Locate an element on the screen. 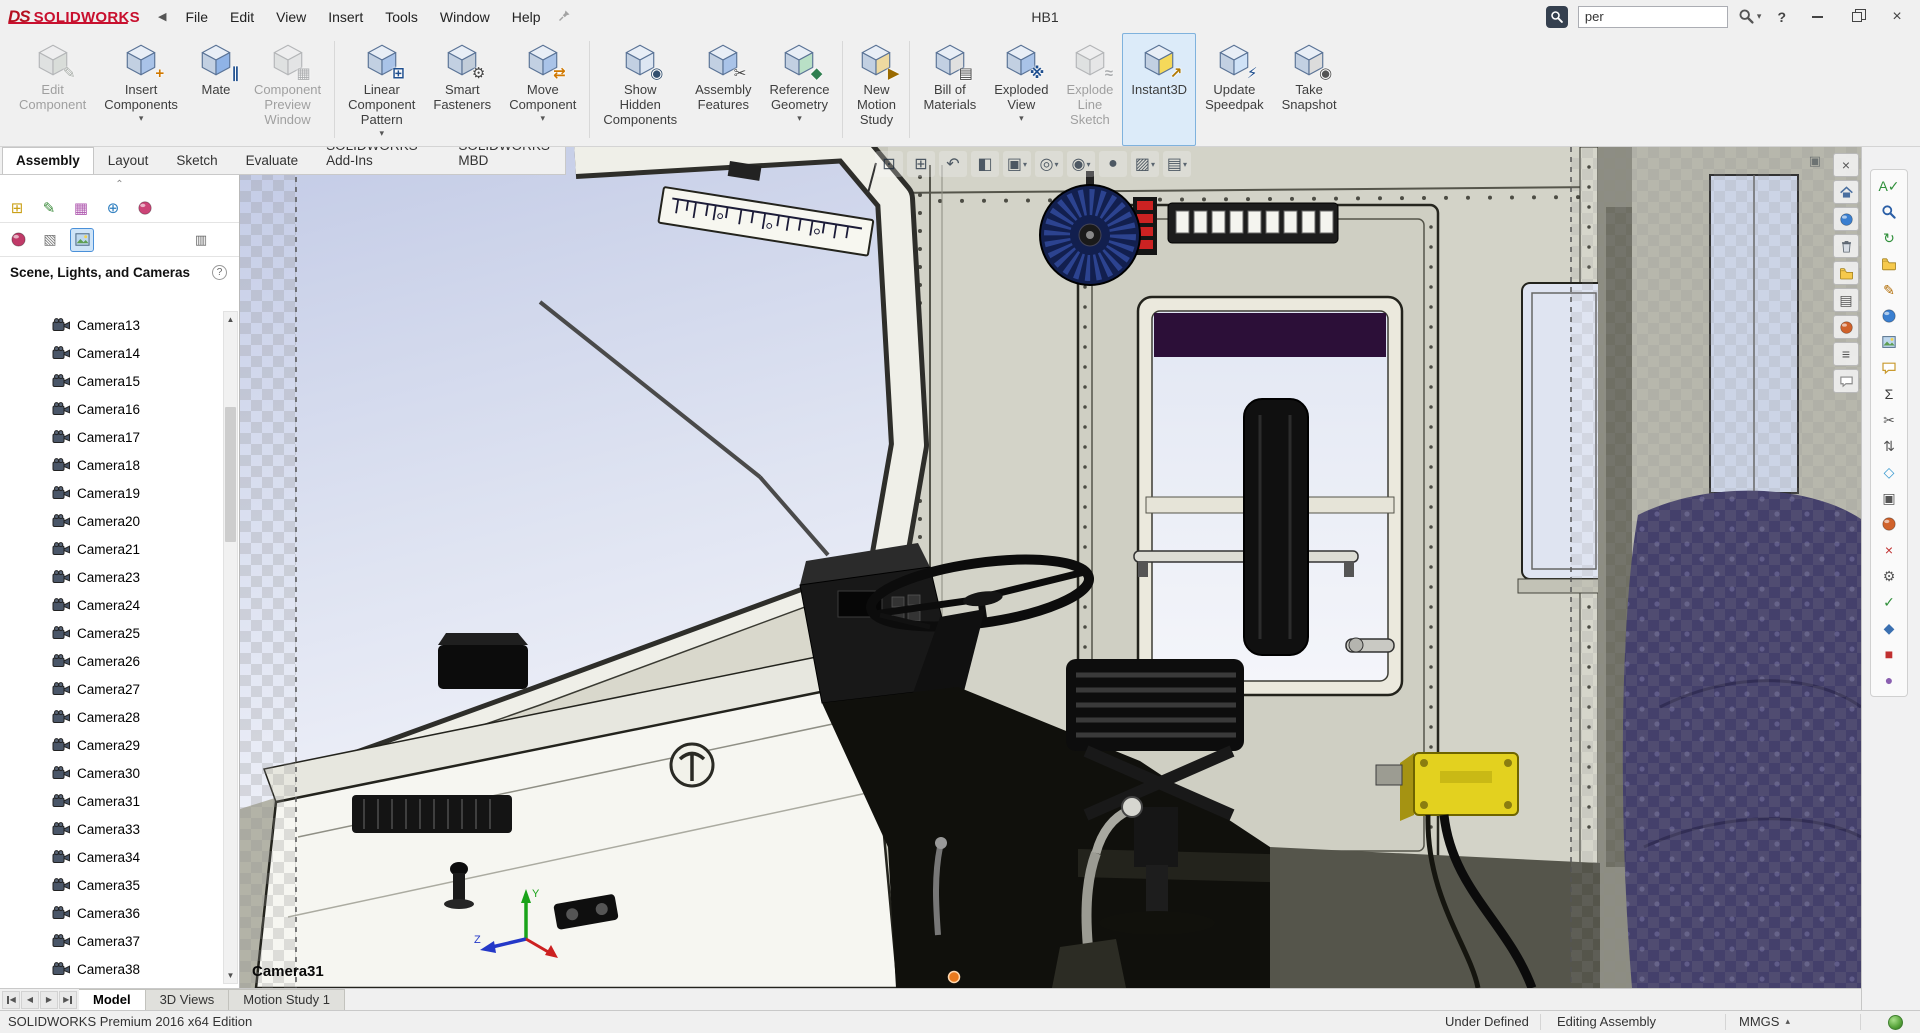 The image size is (1920, 1033). tab-sketch: Sketch is located at coordinates (196, 160).